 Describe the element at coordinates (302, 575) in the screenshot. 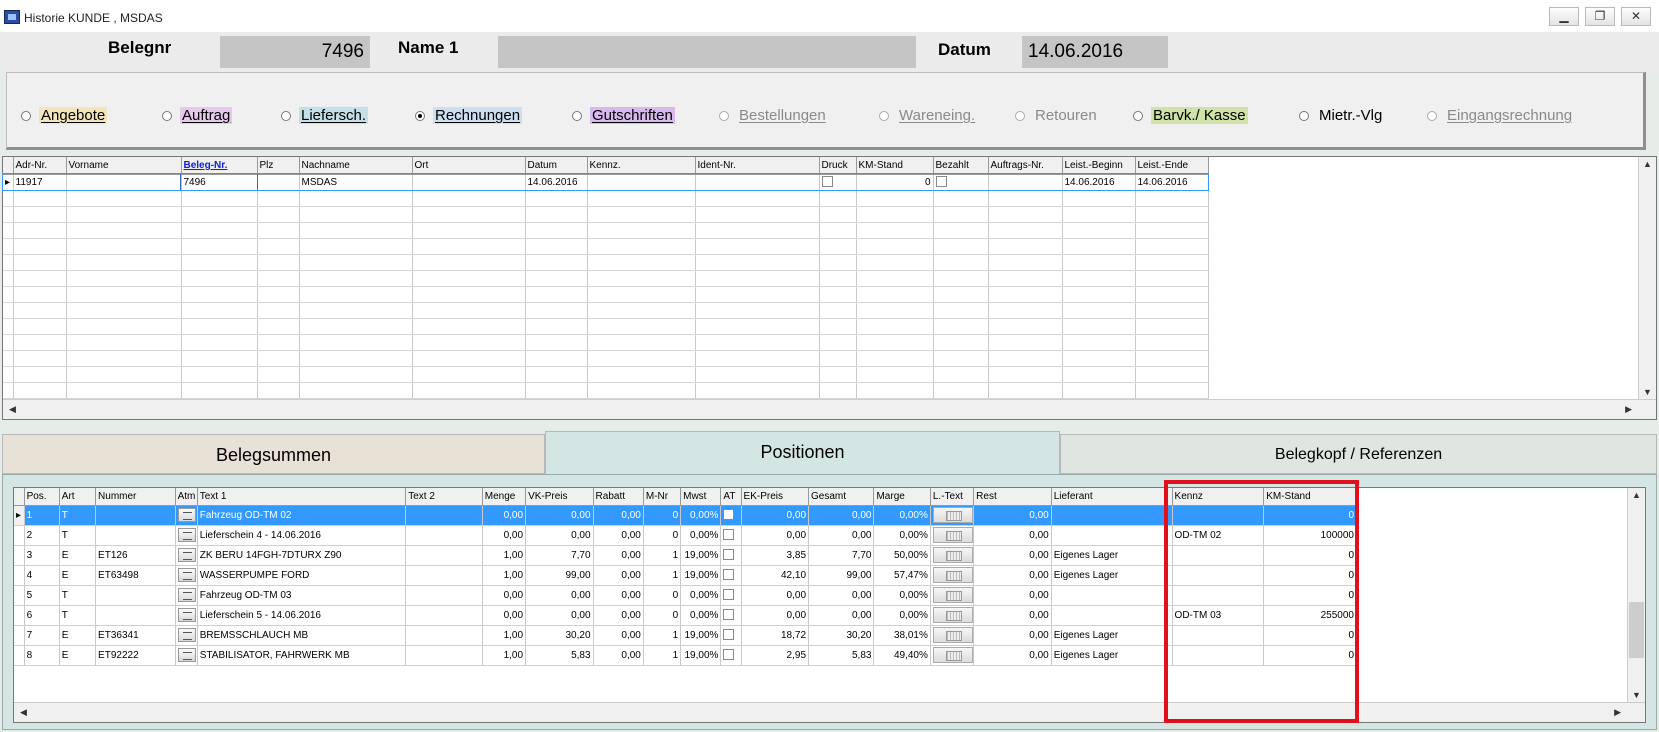

I see `cell-text1: WASSERPUMPE FORD` at that location.